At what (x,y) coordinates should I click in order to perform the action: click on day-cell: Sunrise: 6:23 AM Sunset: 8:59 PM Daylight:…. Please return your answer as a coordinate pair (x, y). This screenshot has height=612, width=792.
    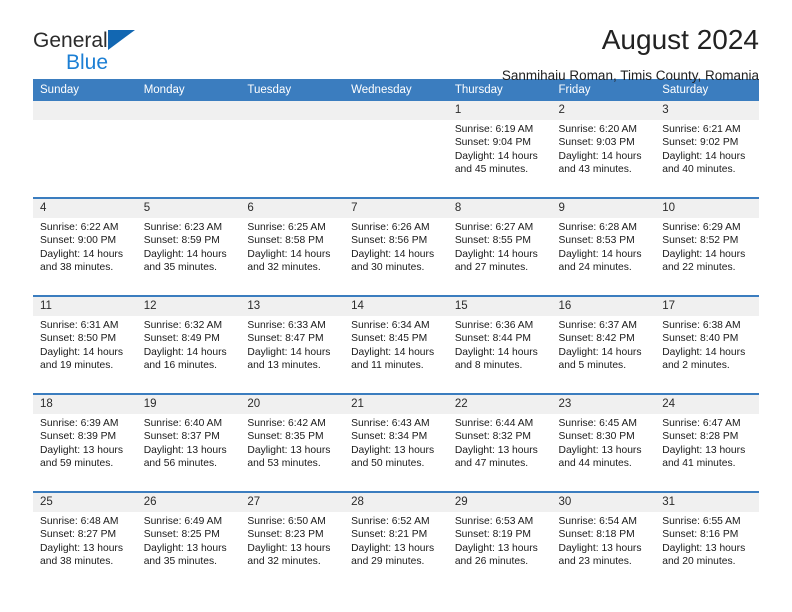
    Looking at the image, I should click on (188, 257).